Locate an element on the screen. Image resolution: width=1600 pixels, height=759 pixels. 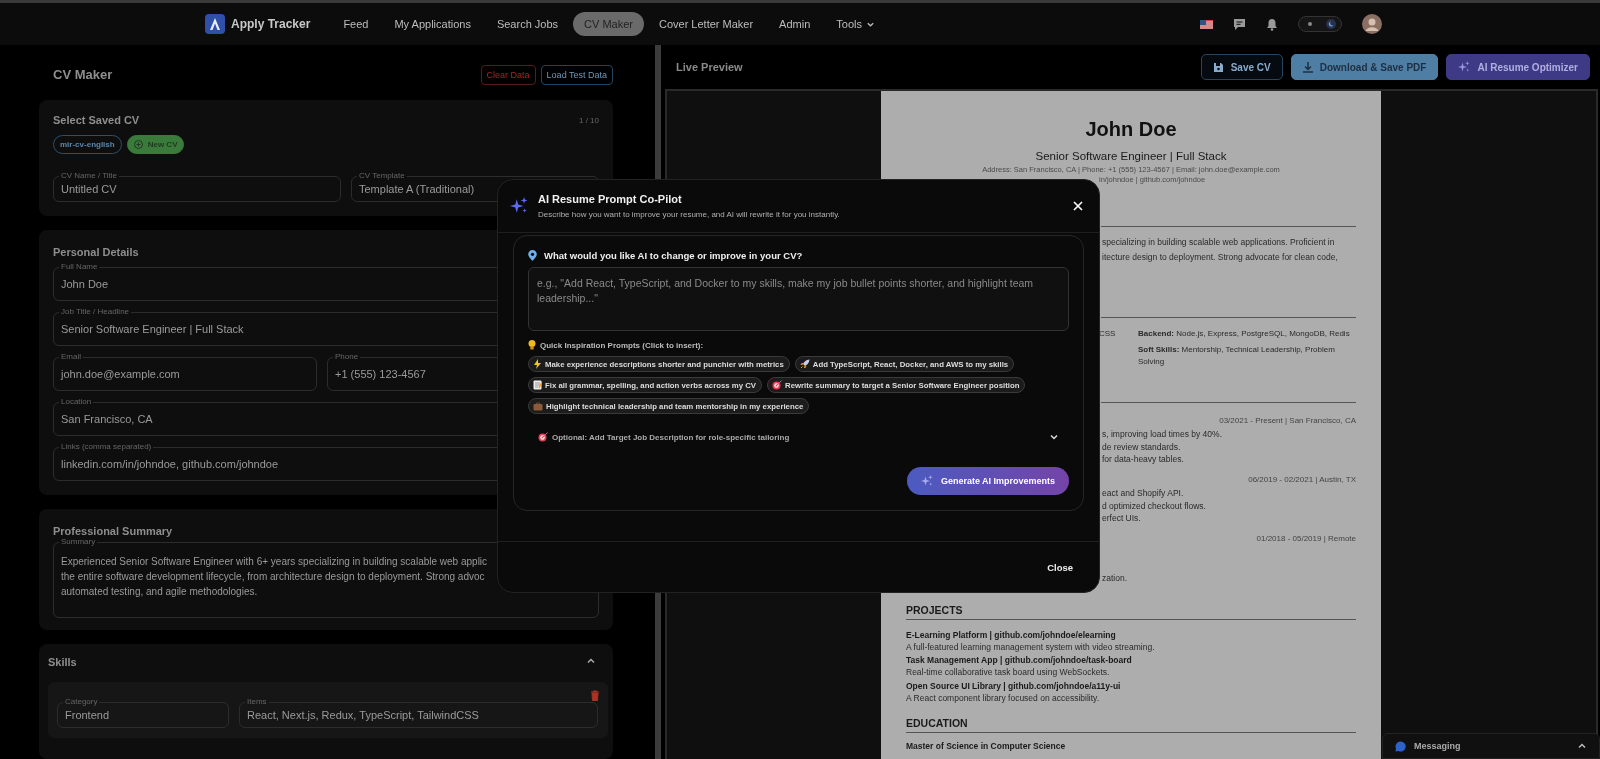
card-title: Select Saved CV is located at coordinates (96, 120).